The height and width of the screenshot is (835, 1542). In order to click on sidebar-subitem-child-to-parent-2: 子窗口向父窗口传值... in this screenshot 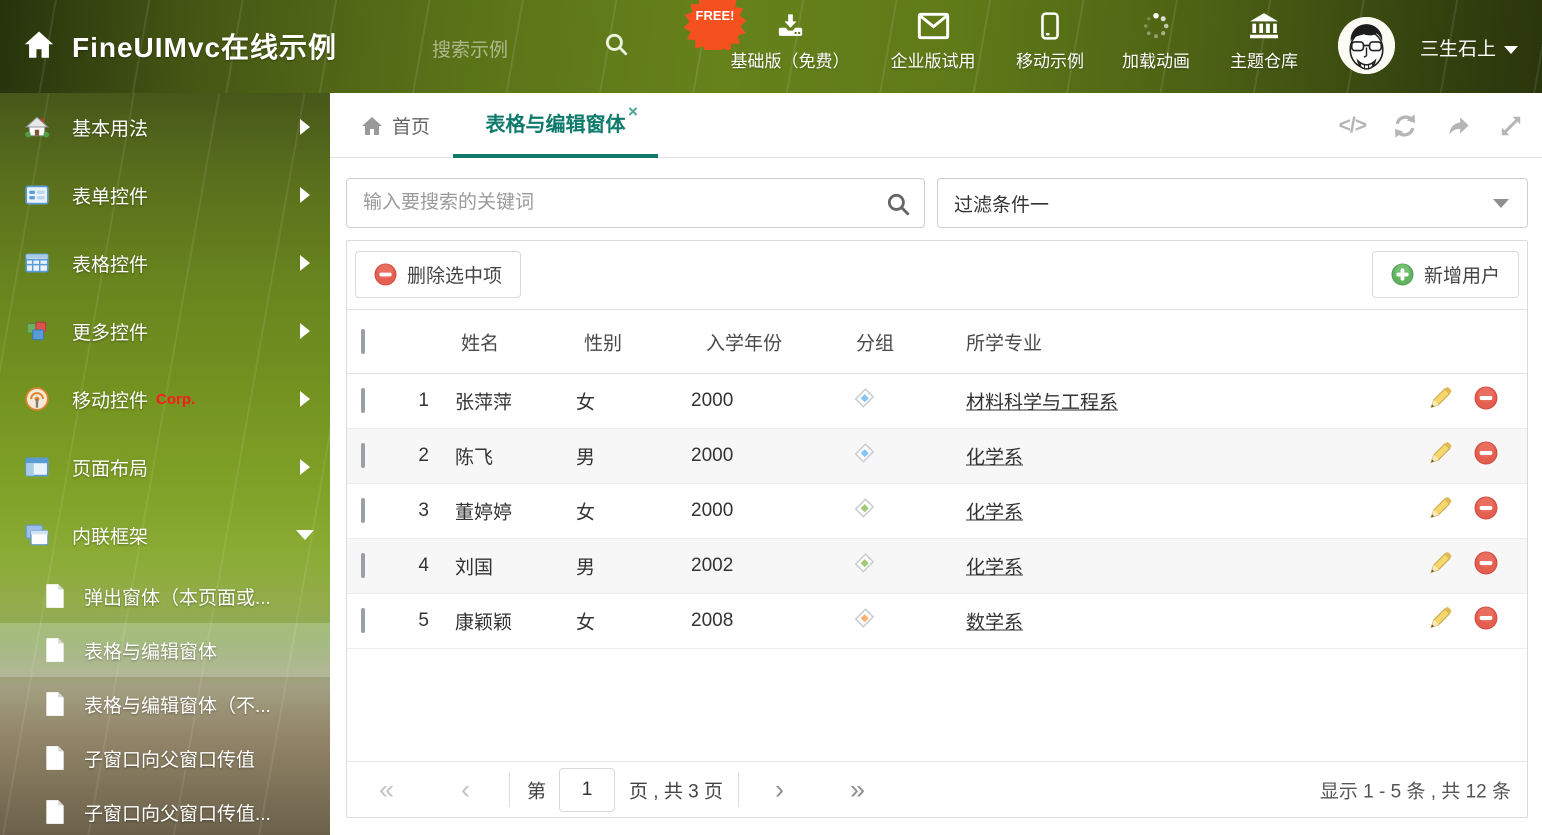, I will do `click(165, 810)`.